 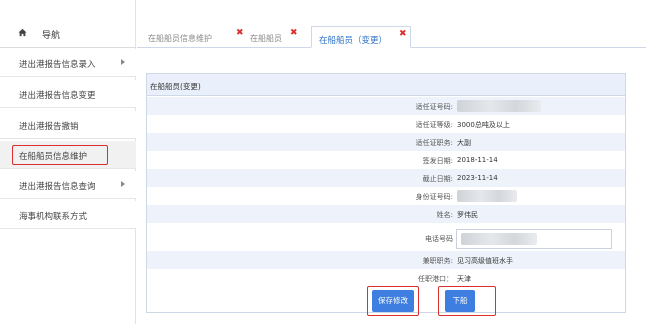 I want to click on sidebar-item-crew-maintenance: 在船船员信息维护, so click(x=68, y=155).